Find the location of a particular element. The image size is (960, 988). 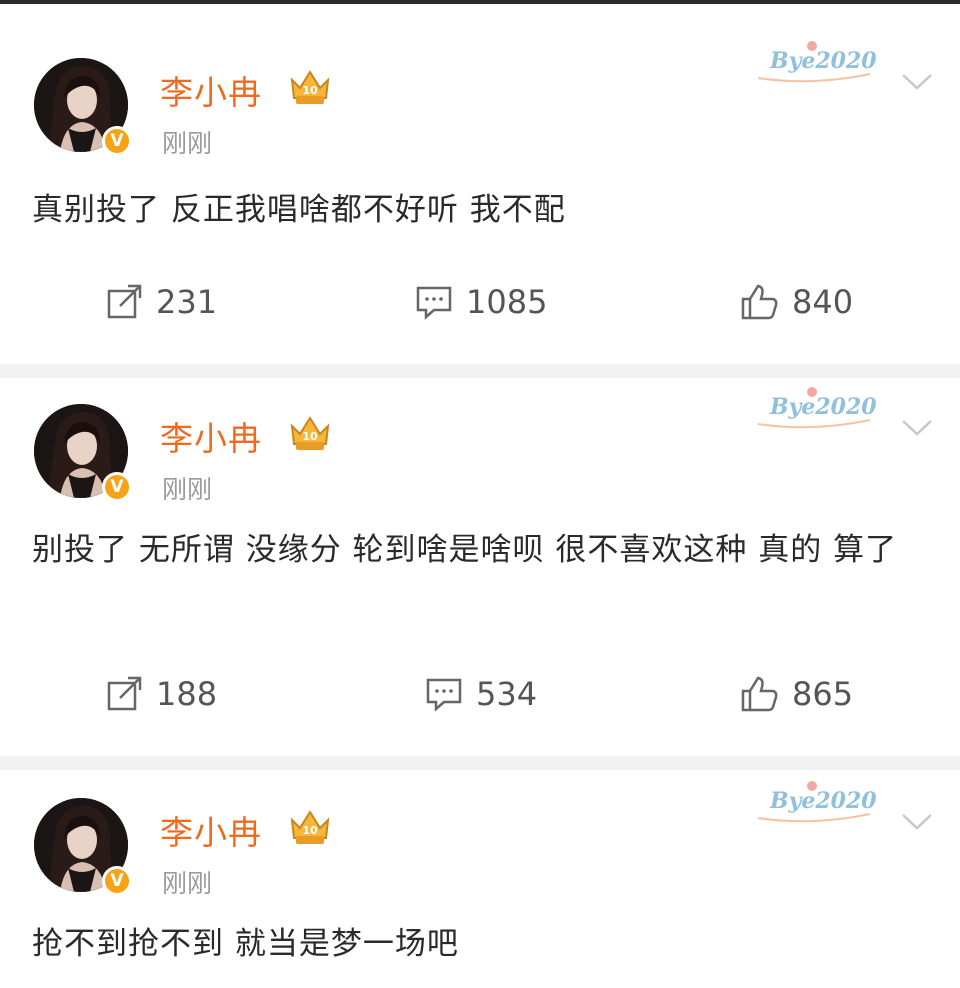

repost-button: 188 is located at coordinates (161, 694).